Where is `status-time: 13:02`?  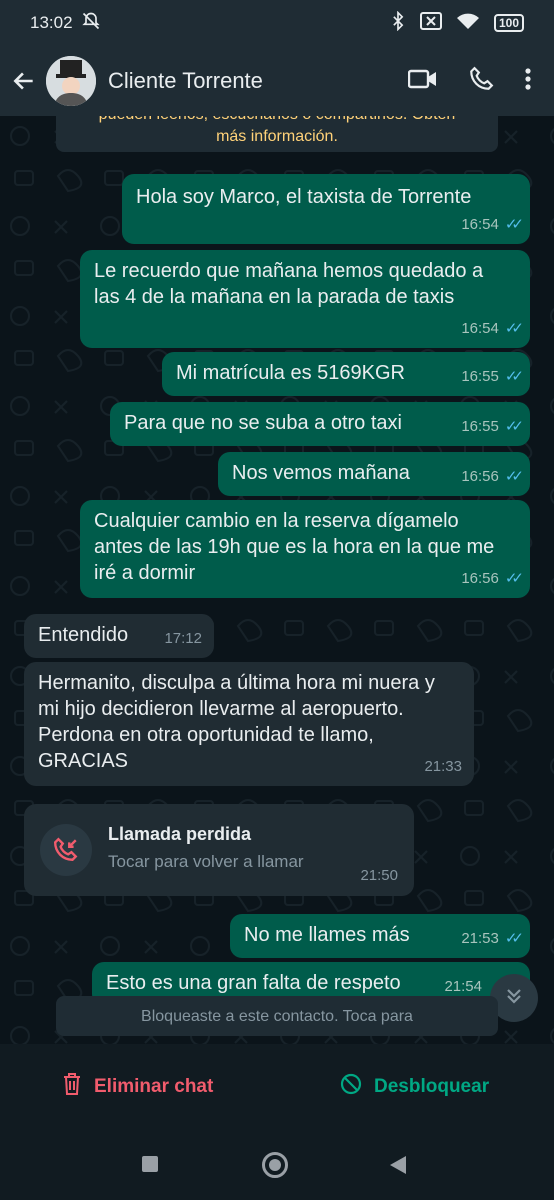
status-time: 13:02 is located at coordinates (51, 22).